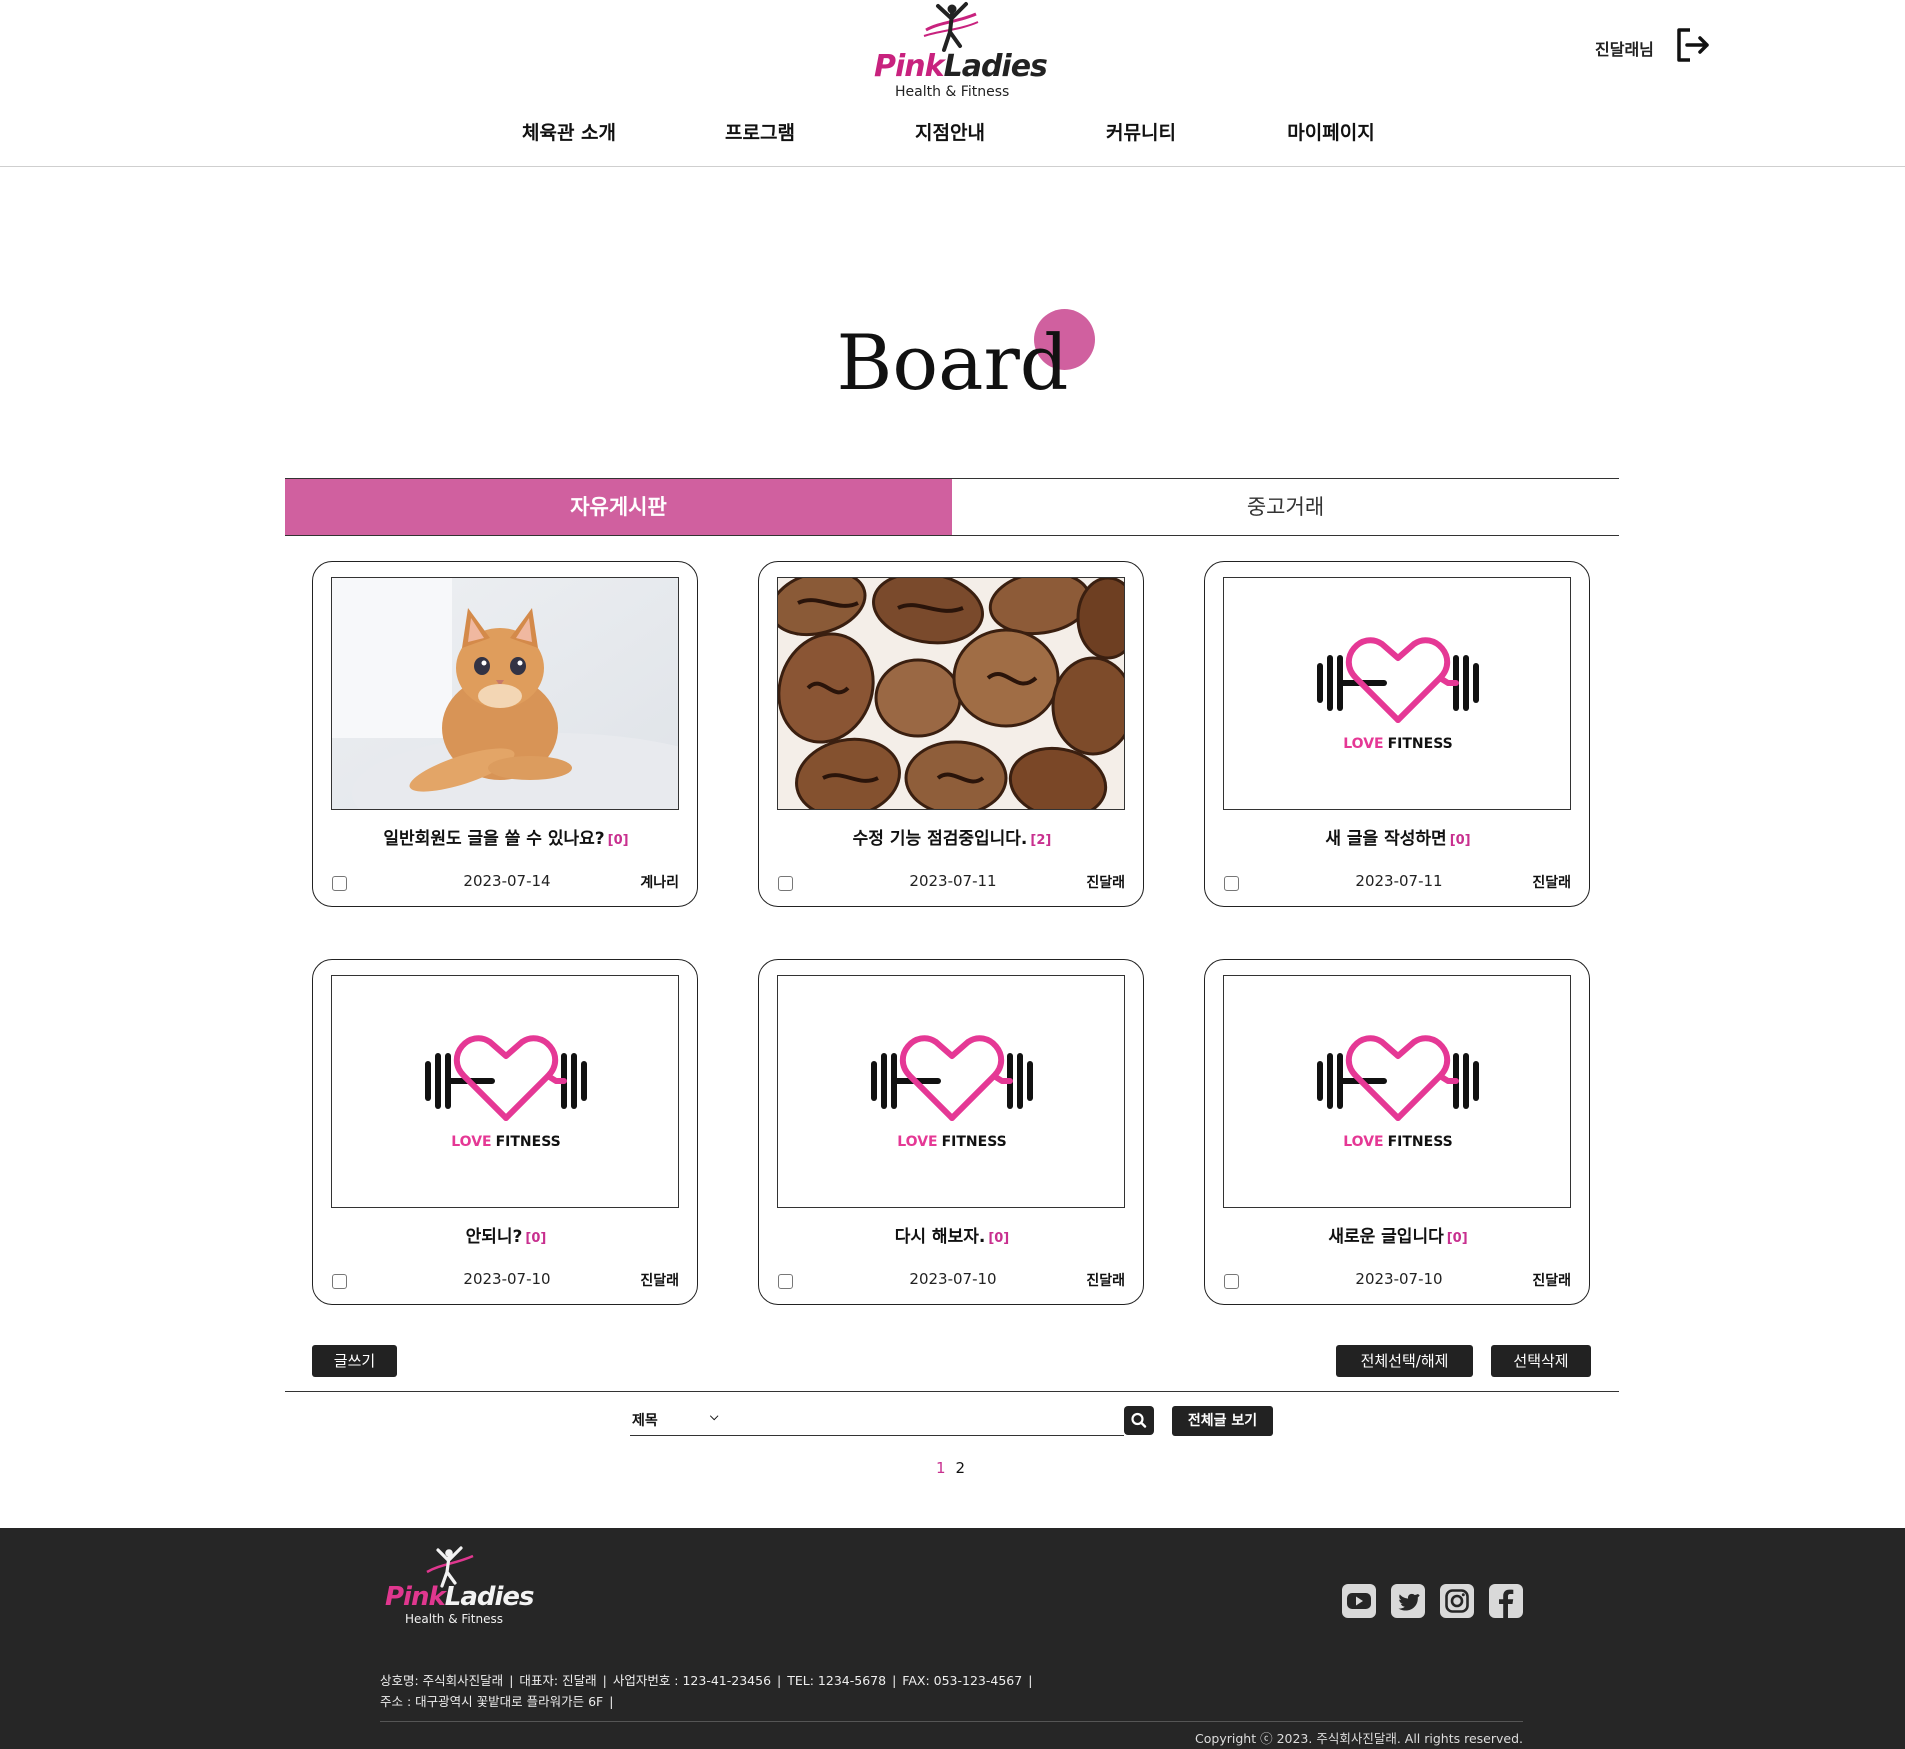 The image size is (1905, 1749). I want to click on tab-used-trade: 중고거래, so click(1285, 507).